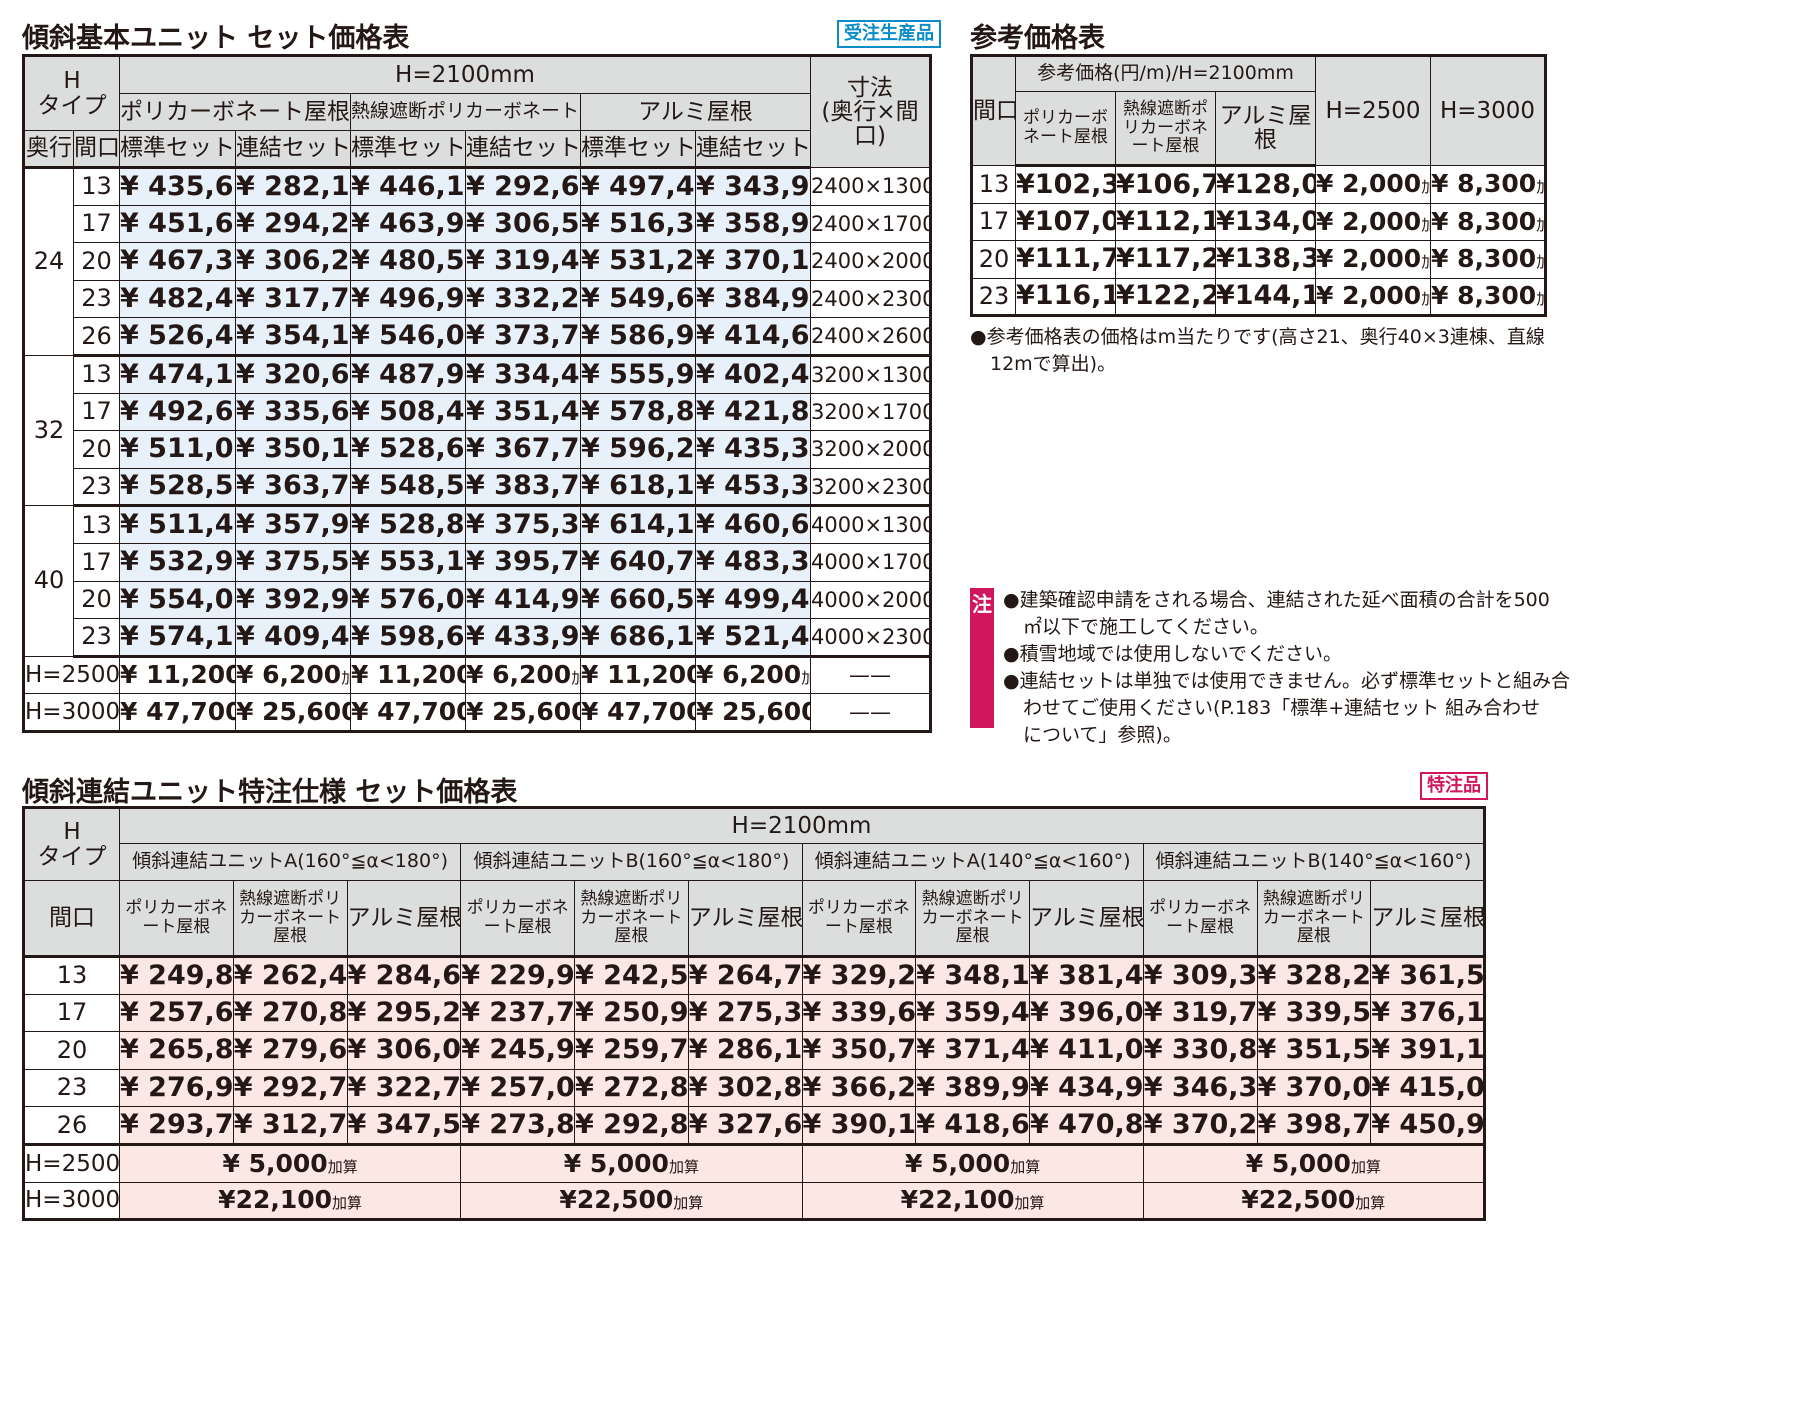 Image resolution: width=1802 pixels, height=1418 pixels. Describe the element at coordinates (871, 337) in the screenshot. I see `dimension-cell: 2400×2600` at that location.